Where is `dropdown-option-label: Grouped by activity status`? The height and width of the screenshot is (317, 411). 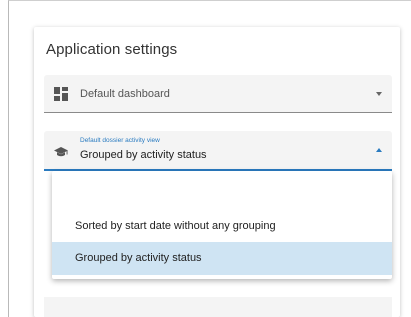 dropdown-option-label: Grouped by activity status is located at coordinates (138, 258).